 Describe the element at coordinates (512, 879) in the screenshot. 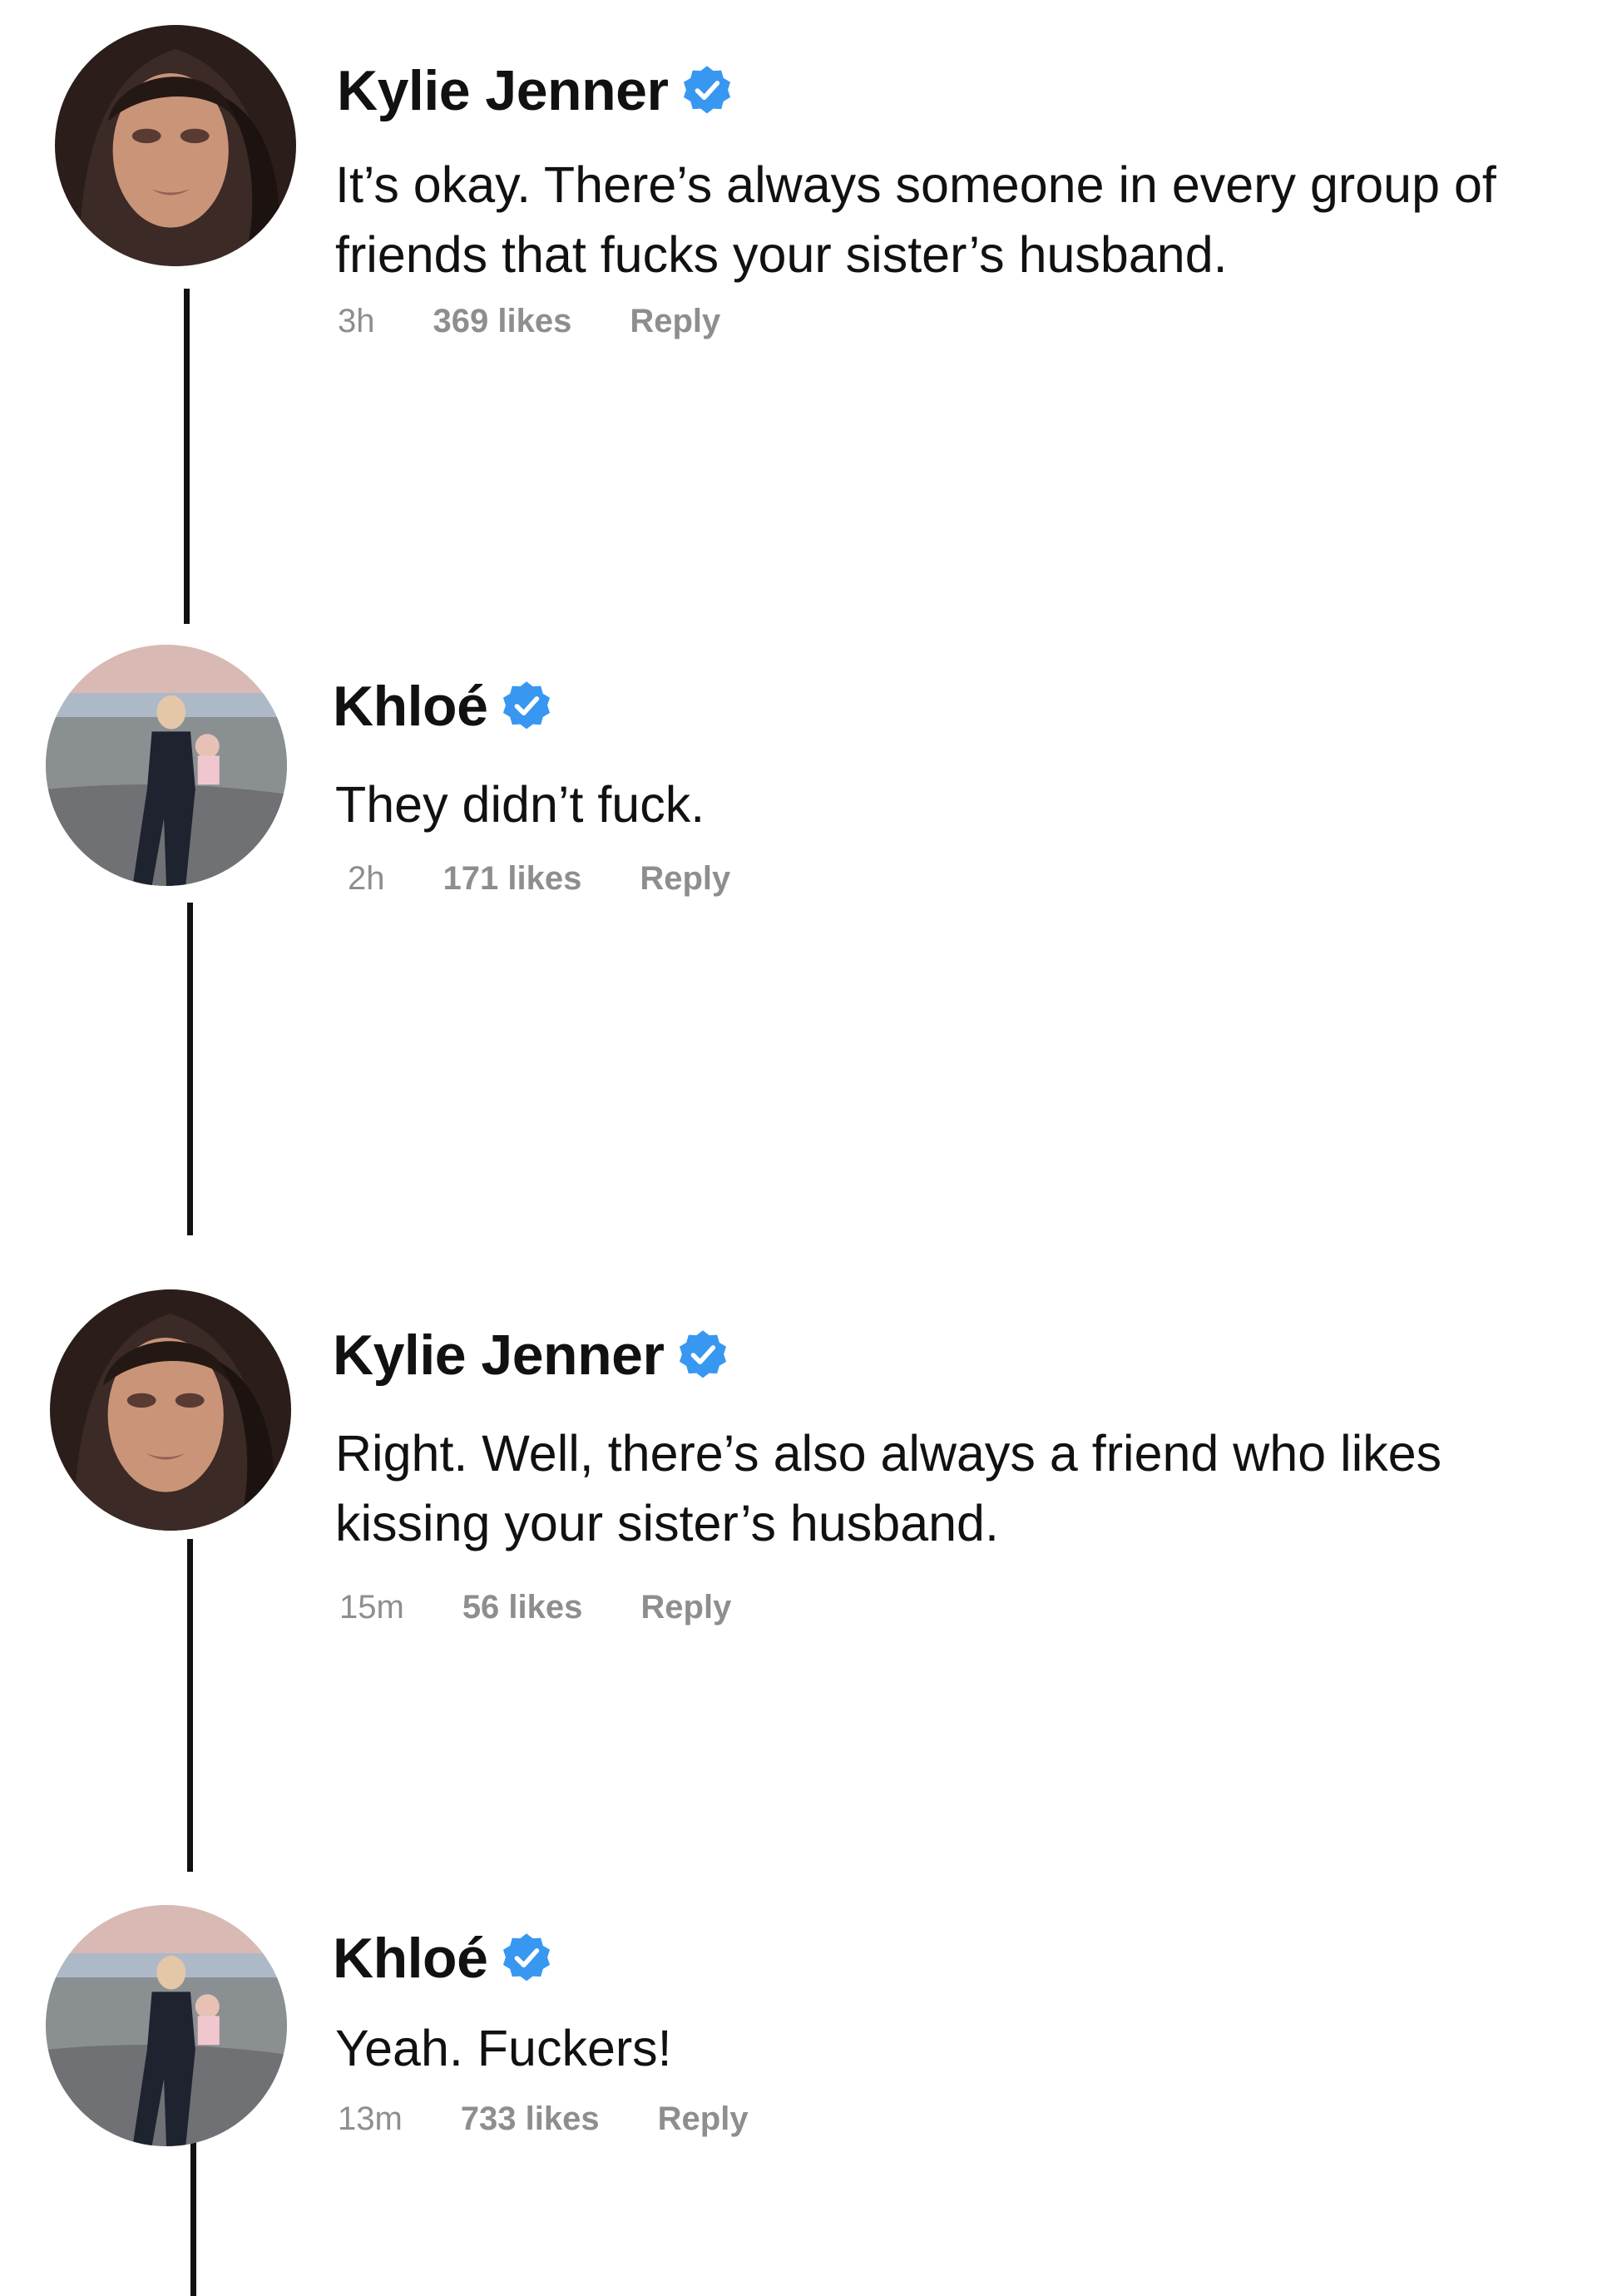

I see `likes-count: 171 likes` at that location.